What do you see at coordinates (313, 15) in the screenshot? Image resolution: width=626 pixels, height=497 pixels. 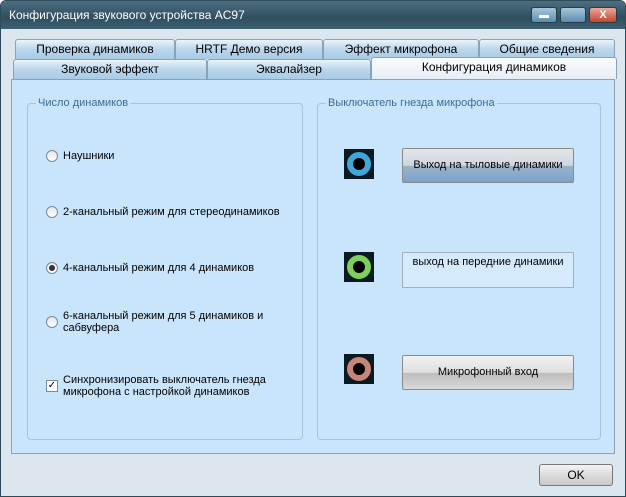 I see `title-bar: Конфигурация звукового устройства AC97 X` at bounding box center [313, 15].